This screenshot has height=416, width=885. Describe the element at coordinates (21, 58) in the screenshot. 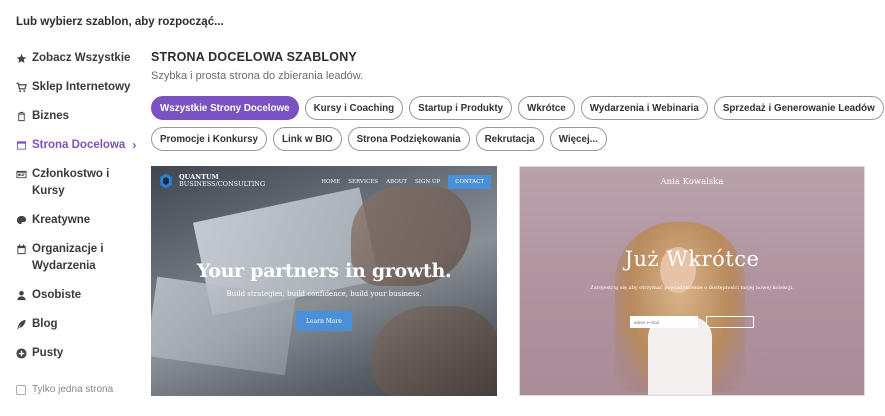

I see `star-icon` at that location.